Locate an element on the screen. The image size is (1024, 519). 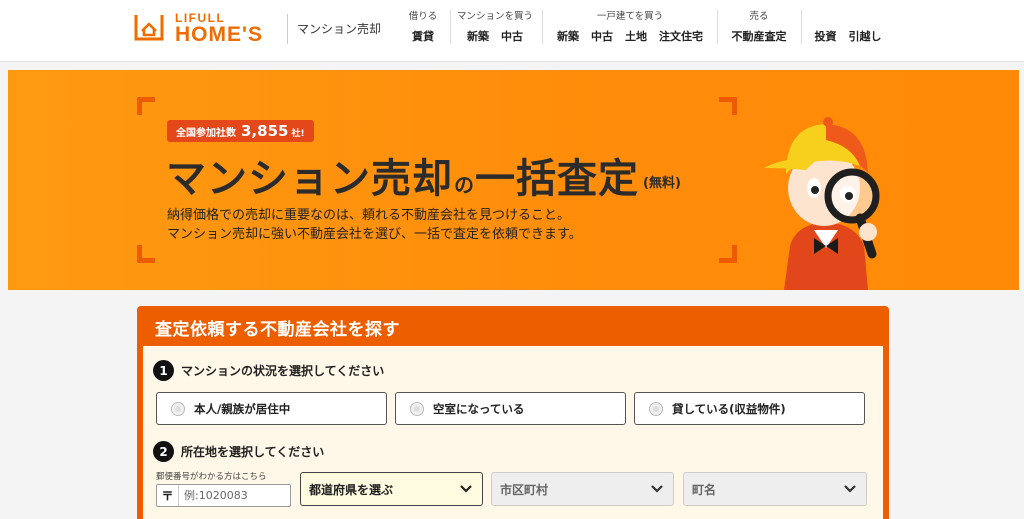
step-label: マンションの状況を選択してください is located at coordinates (283, 371).